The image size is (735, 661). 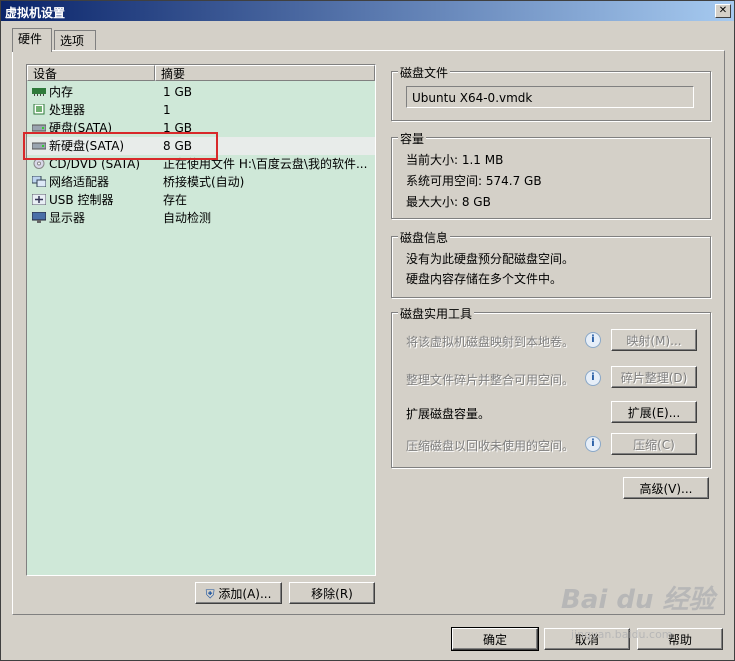 I want to click on shield-icon: ⛨, so click(x=210, y=594).